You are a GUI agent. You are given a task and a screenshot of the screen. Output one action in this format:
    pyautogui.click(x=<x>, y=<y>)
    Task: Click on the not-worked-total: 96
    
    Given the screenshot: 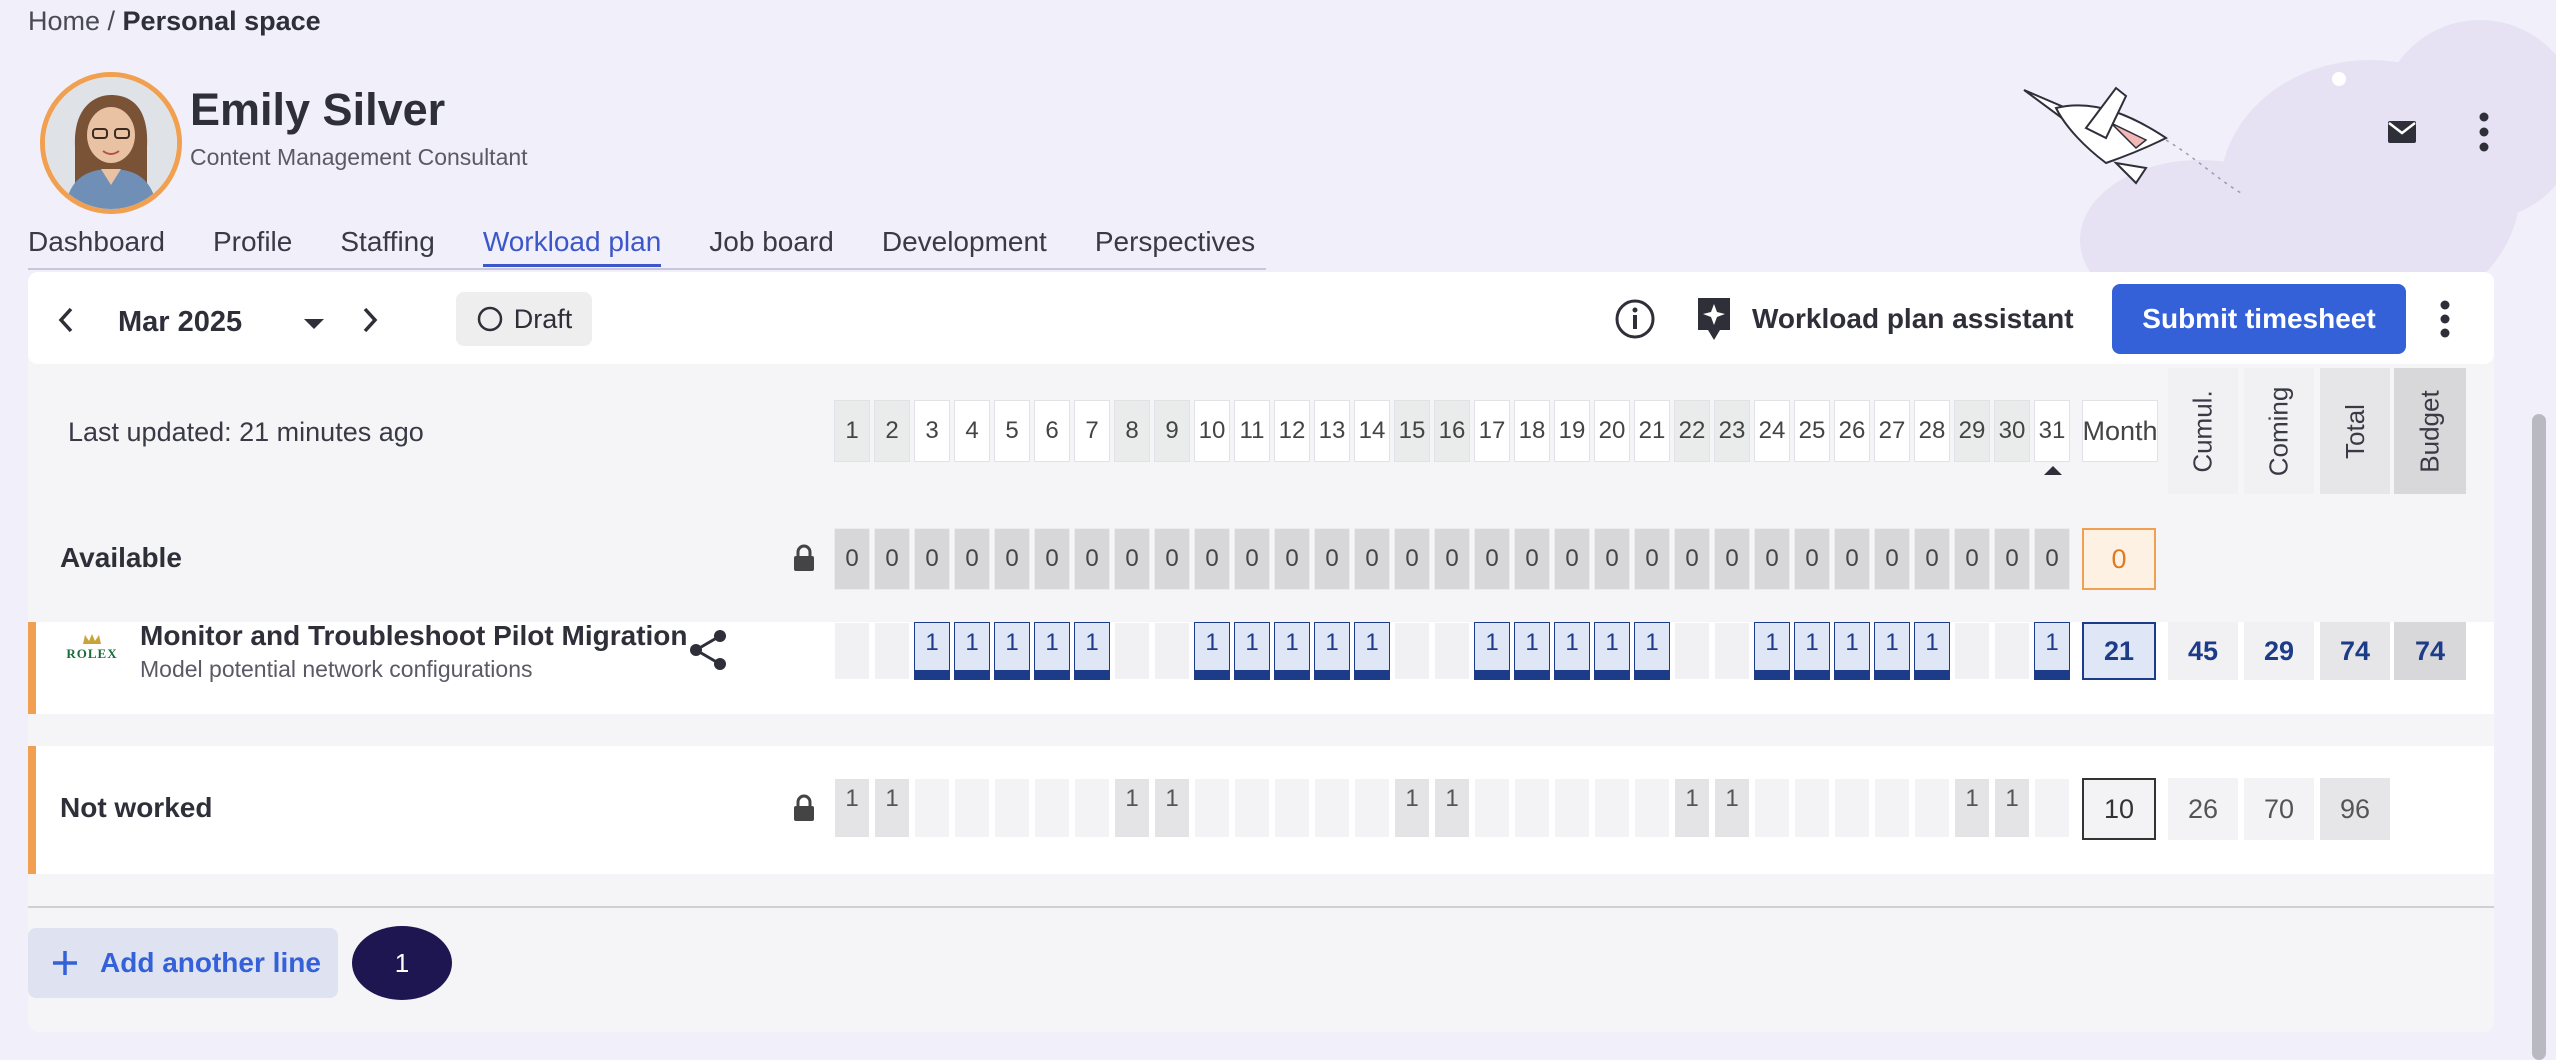 What is the action you would take?
    pyautogui.click(x=2355, y=809)
    